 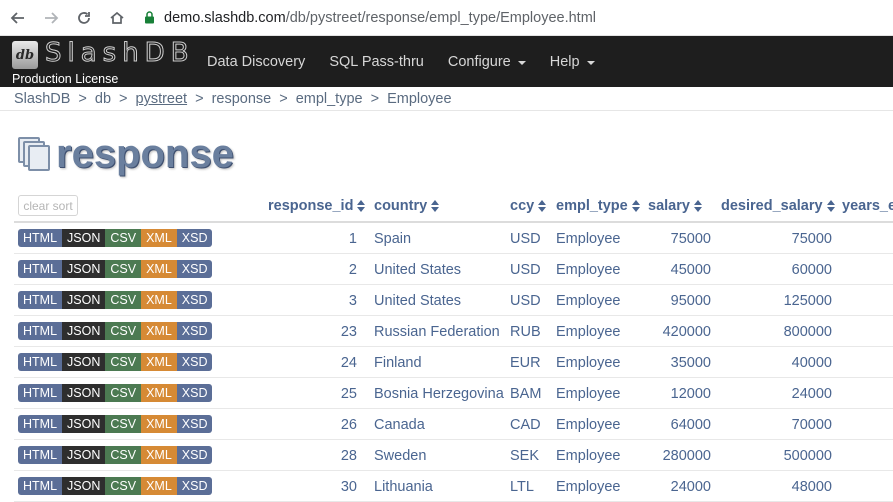 I want to click on column-header-label: response_id, so click(x=311, y=206).